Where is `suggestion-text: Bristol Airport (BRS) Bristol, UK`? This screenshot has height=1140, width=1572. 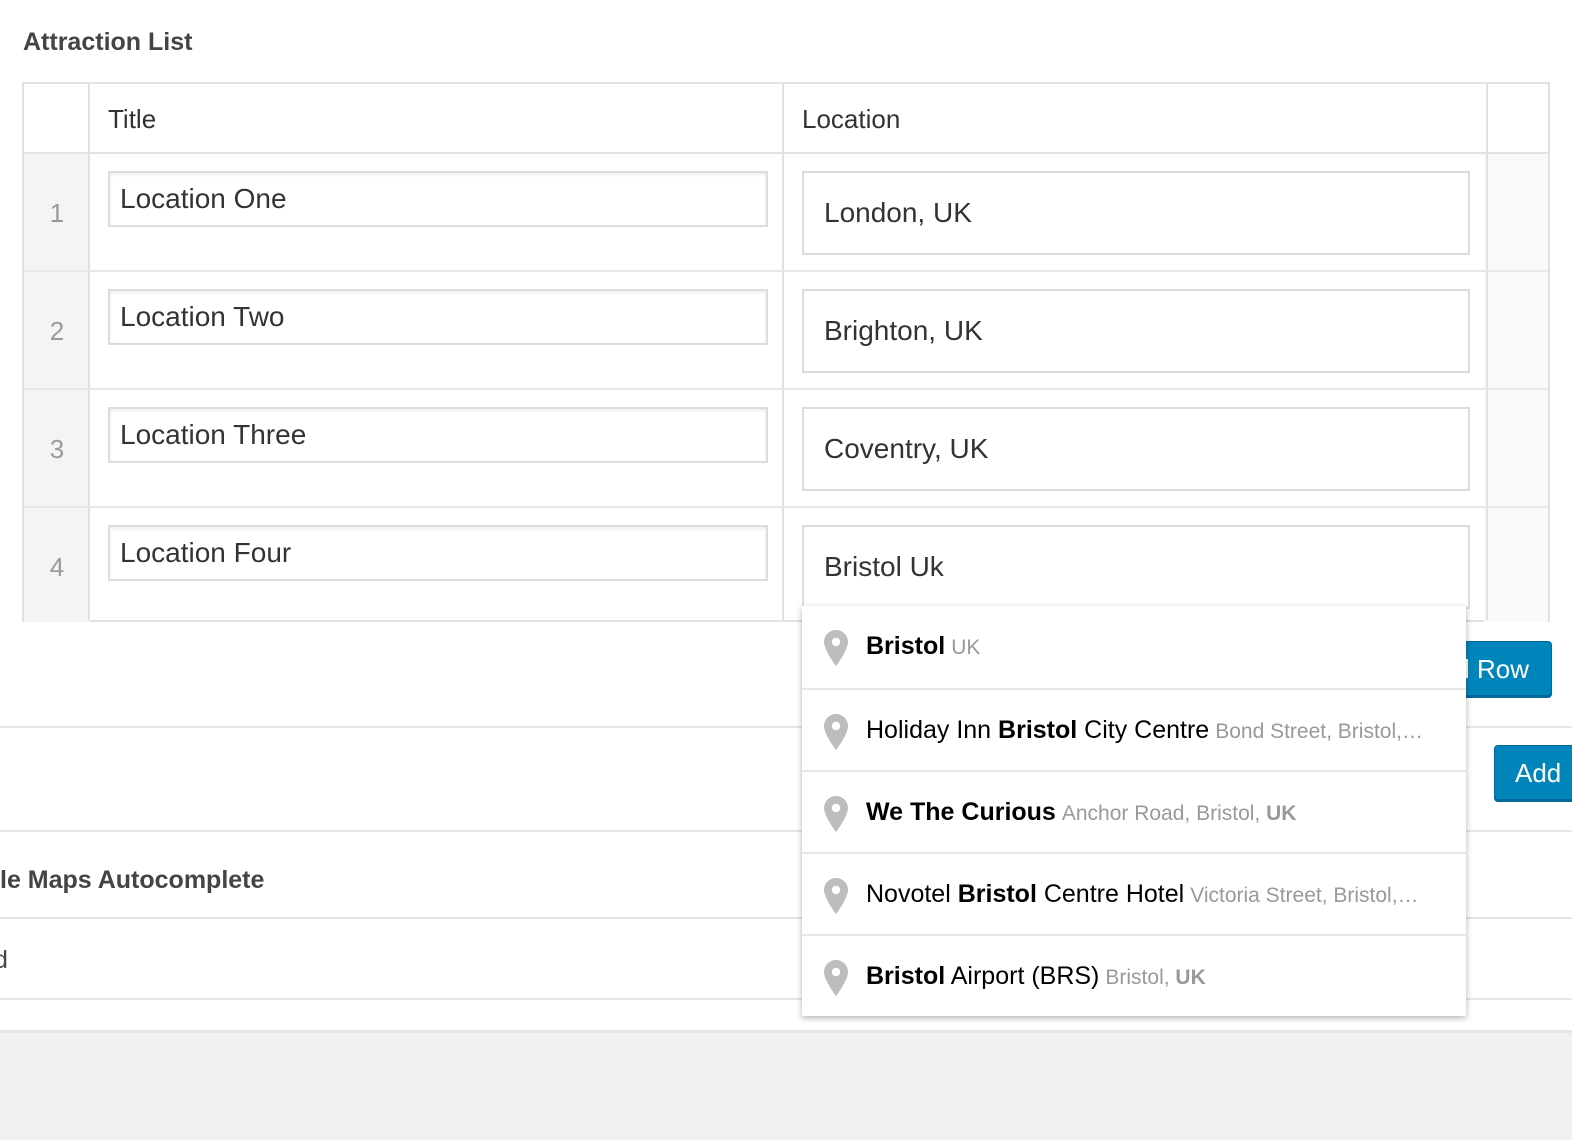
suggestion-text: Bristol Airport (BRS) Bristol, UK is located at coordinates (1156, 976).